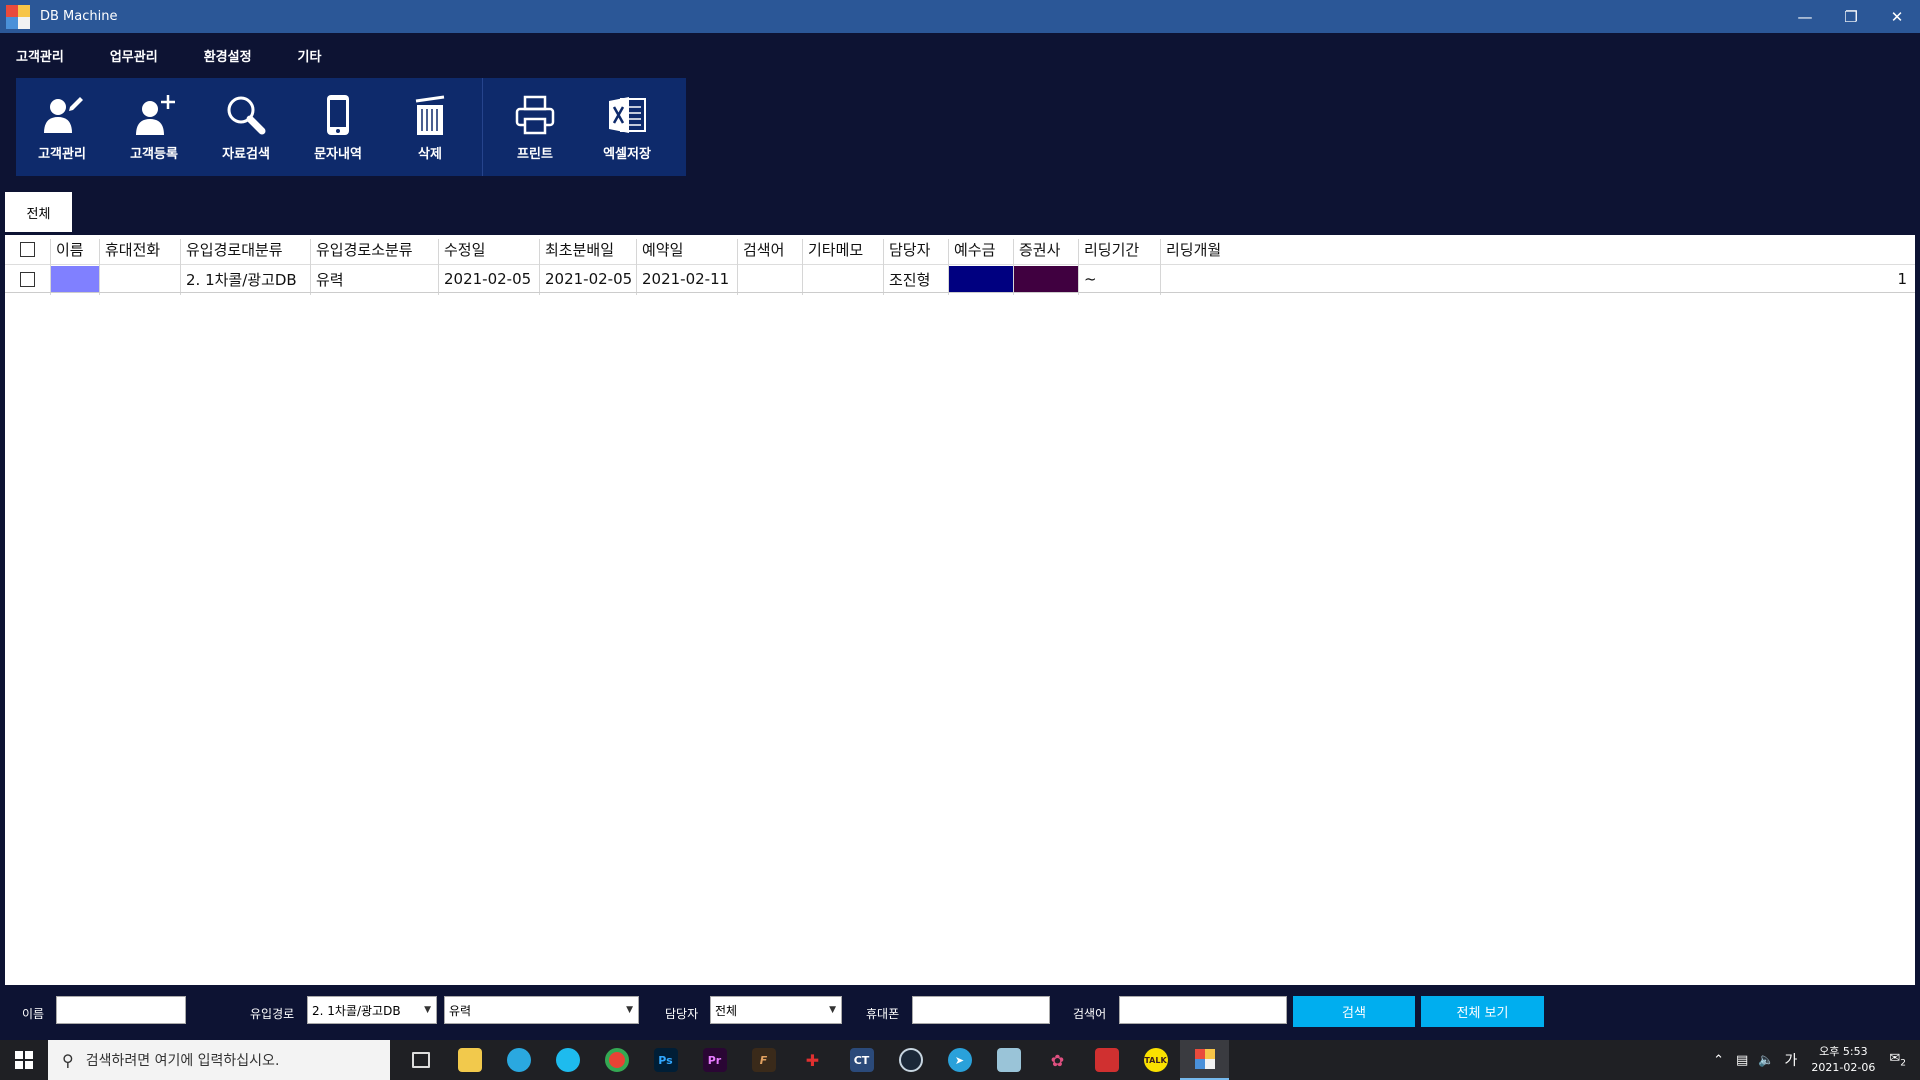  Describe the element at coordinates (372, 1010) in the screenshot. I see `source-major-select: 2. 1차콜/광고DB ▼` at that location.